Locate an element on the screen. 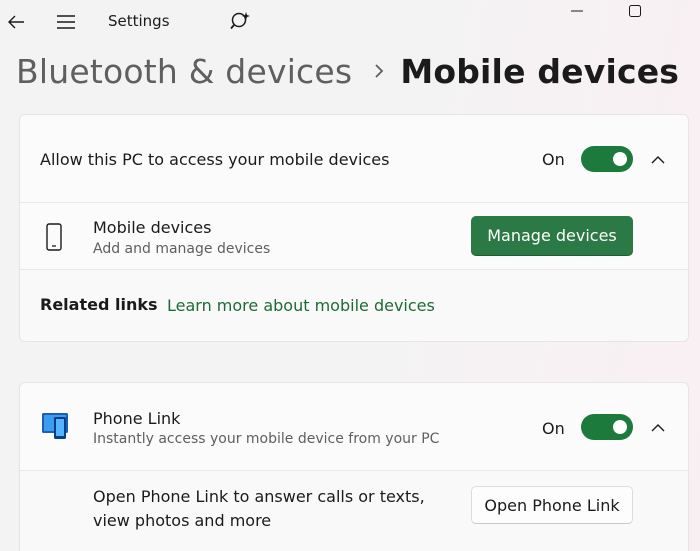 The image size is (700, 551). allow-access-state: On is located at coordinates (553, 159).